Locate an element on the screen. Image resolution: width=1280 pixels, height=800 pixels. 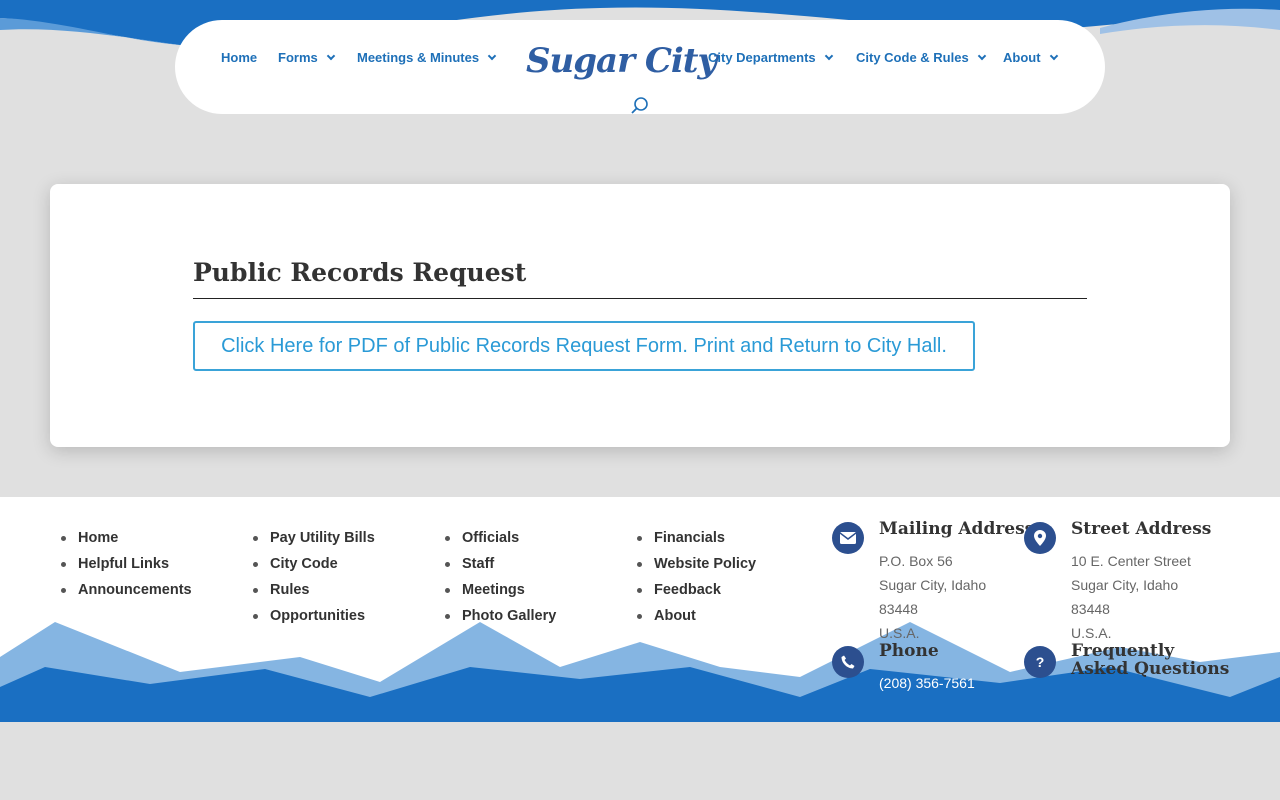
footer-link-meetings: Meetings is located at coordinates (500, 590).